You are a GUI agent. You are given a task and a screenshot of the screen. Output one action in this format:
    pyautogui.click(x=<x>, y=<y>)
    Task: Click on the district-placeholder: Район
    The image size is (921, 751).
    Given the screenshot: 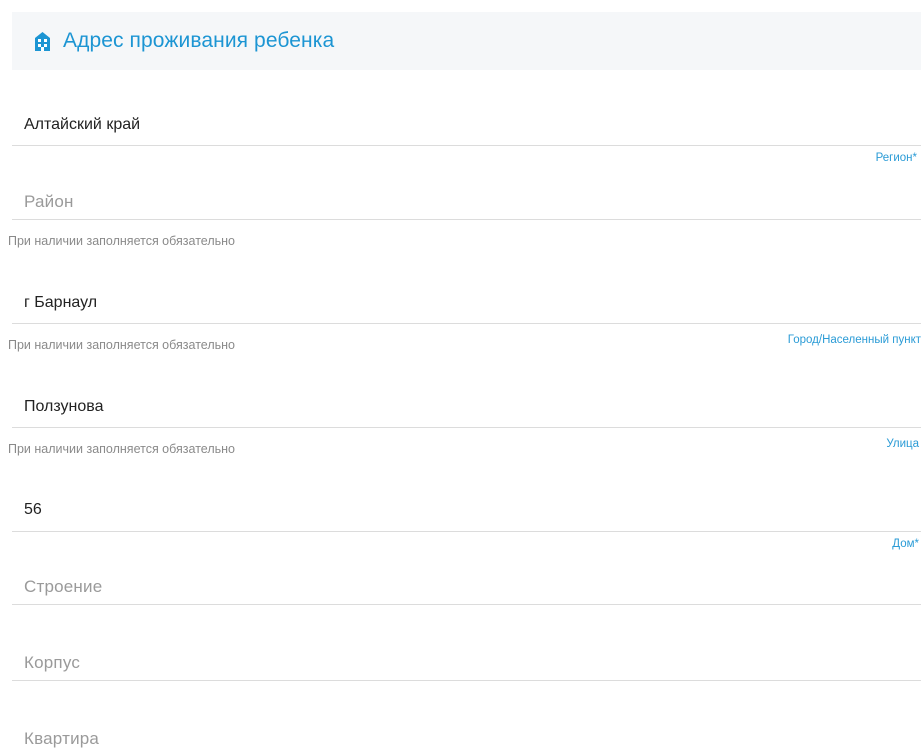 What is the action you would take?
    pyautogui.click(x=49, y=201)
    